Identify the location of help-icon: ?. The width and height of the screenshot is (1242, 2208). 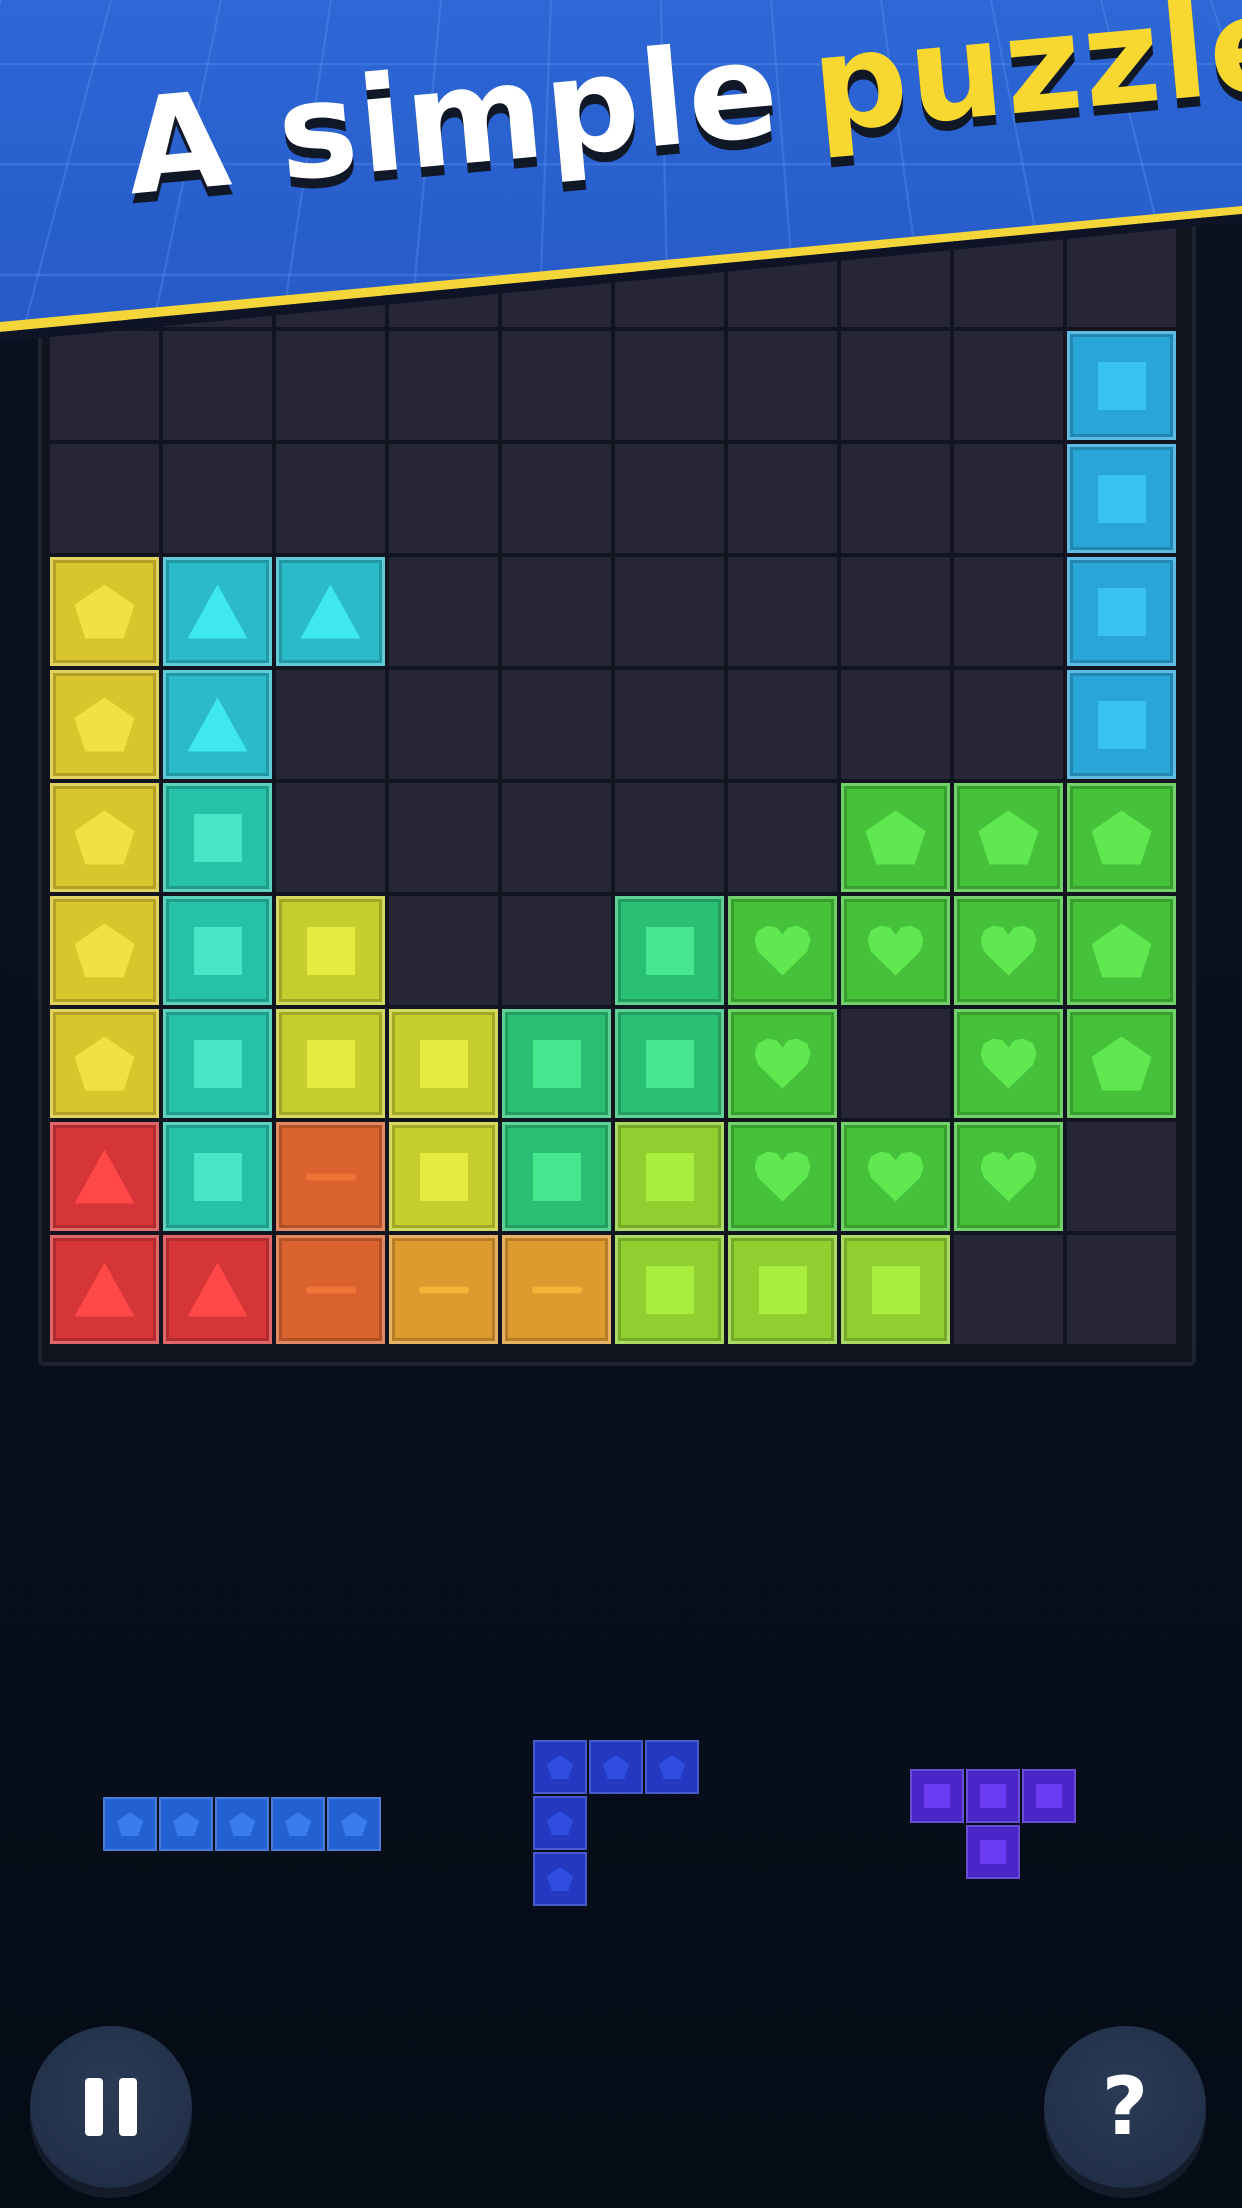
(1125, 2106).